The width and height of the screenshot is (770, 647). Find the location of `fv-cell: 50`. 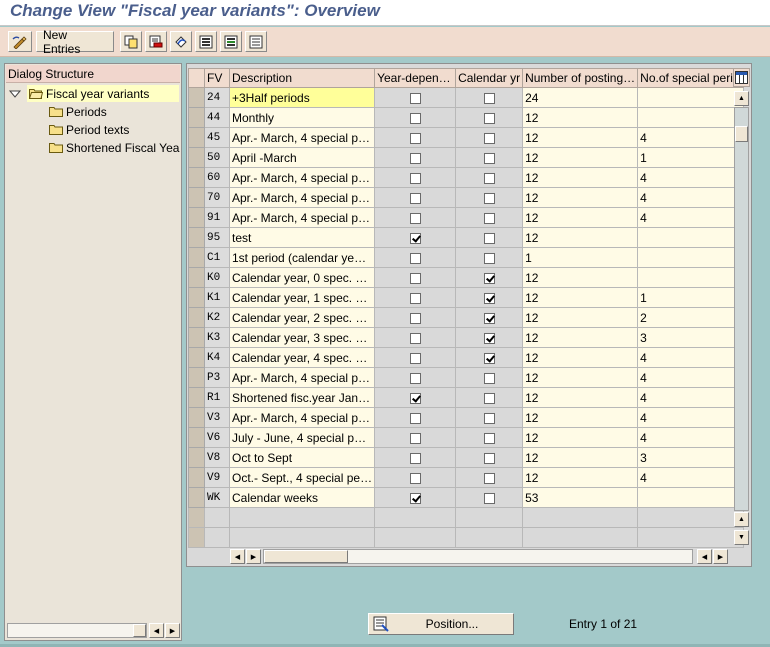

fv-cell: 50 is located at coordinates (217, 157).